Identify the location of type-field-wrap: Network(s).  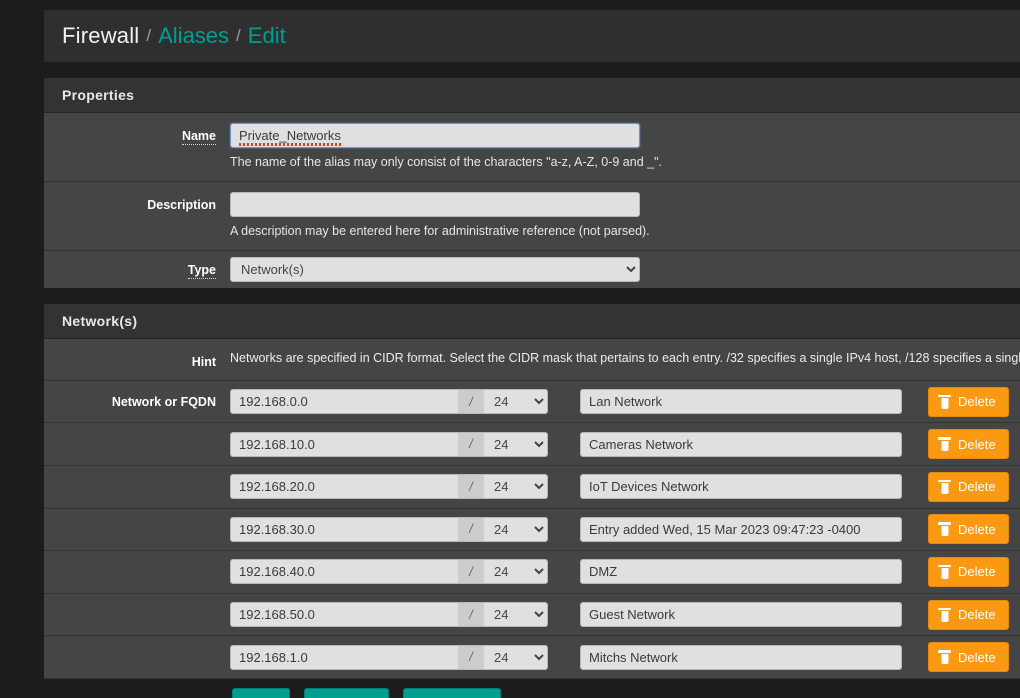
(625, 269).